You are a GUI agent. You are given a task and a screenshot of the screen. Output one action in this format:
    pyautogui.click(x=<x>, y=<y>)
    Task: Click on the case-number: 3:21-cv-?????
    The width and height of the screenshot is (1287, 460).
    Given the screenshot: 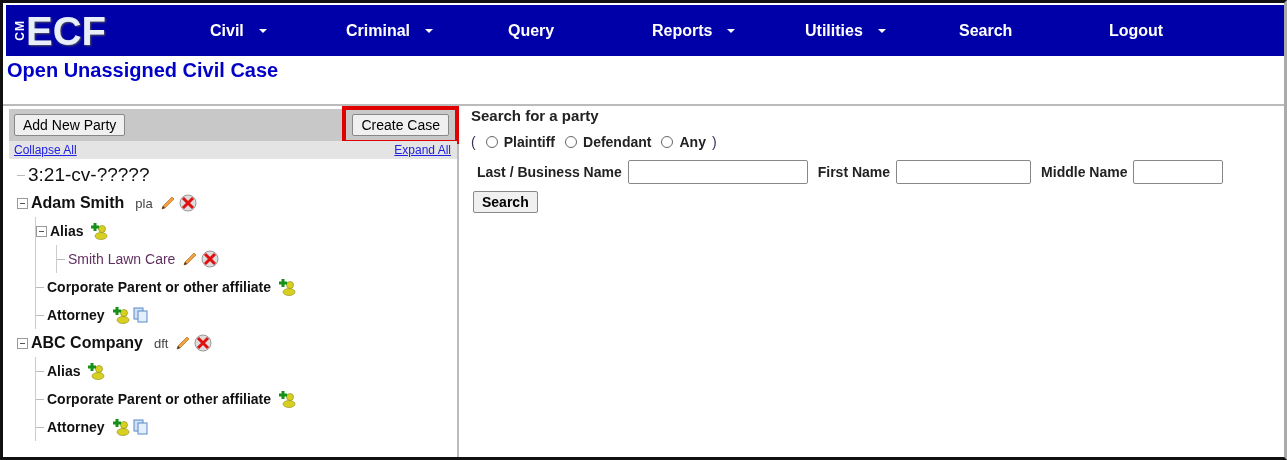 What is the action you would take?
    pyautogui.click(x=89, y=175)
    